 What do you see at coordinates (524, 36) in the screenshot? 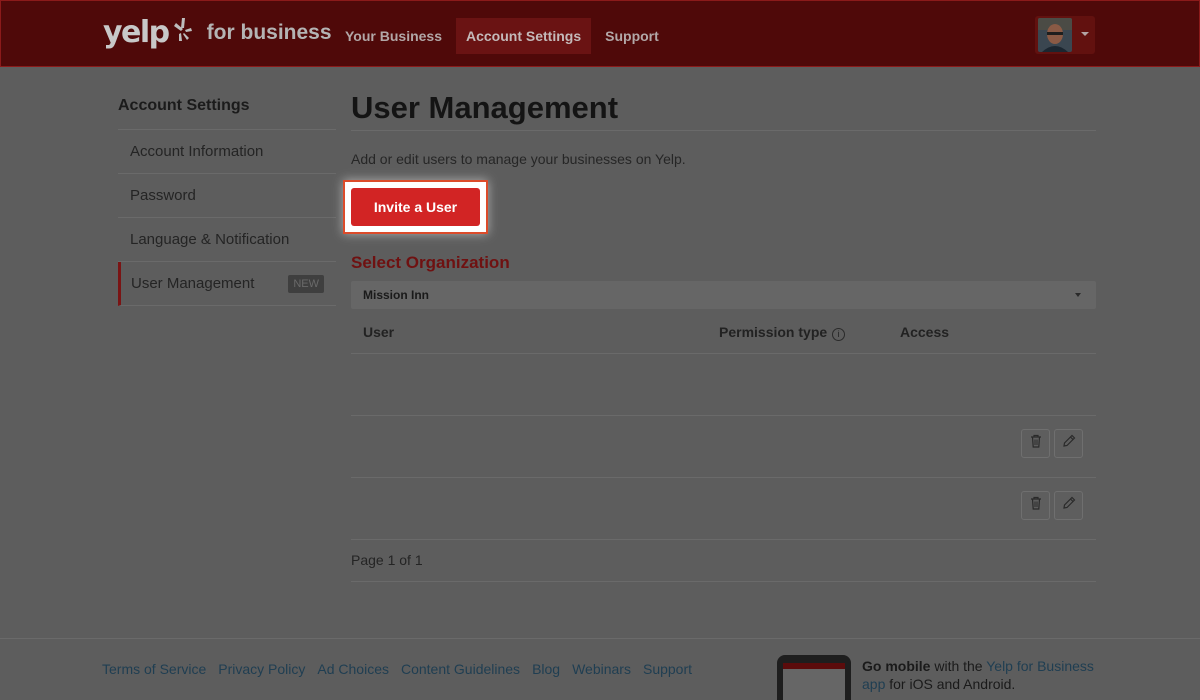
I see `nav-account-settings: Account Settings` at bounding box center [524, 36].